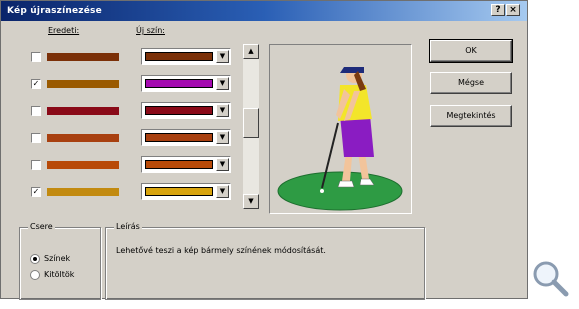 The height and width of the screenshot is (309, 579). What do you see at coordinates (340, 139) in the screenshot?
I see `golfer-clipart` at bounding box center [340, 139].